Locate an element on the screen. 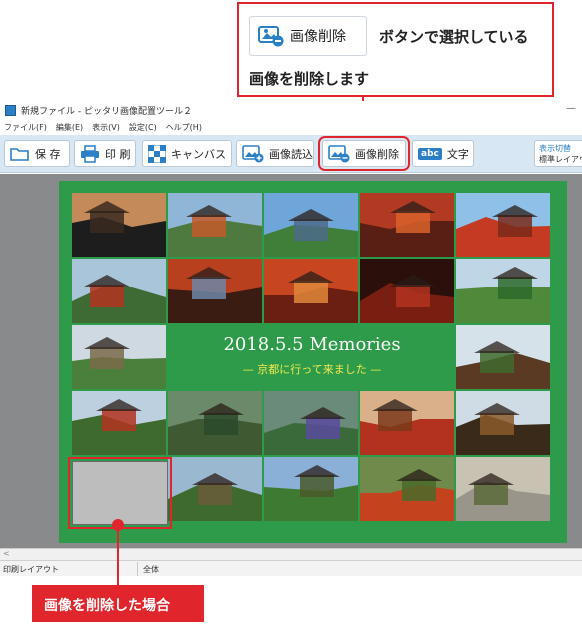 The image size is (582, 626). printer-icon is located at coordinates (90, 153).